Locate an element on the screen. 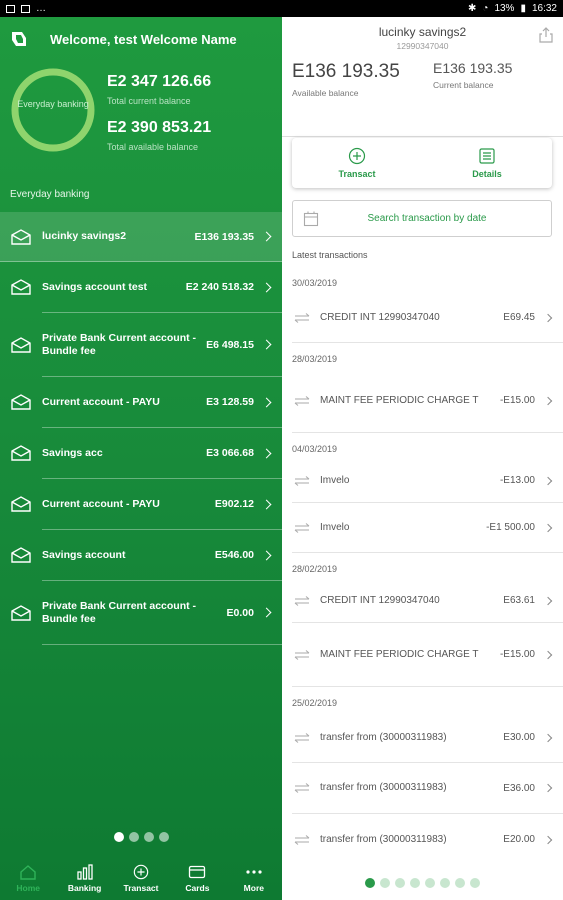 This screenshot has height=900, width=563. transaction-amount: E63.61 is located at coordinates (519, 600).